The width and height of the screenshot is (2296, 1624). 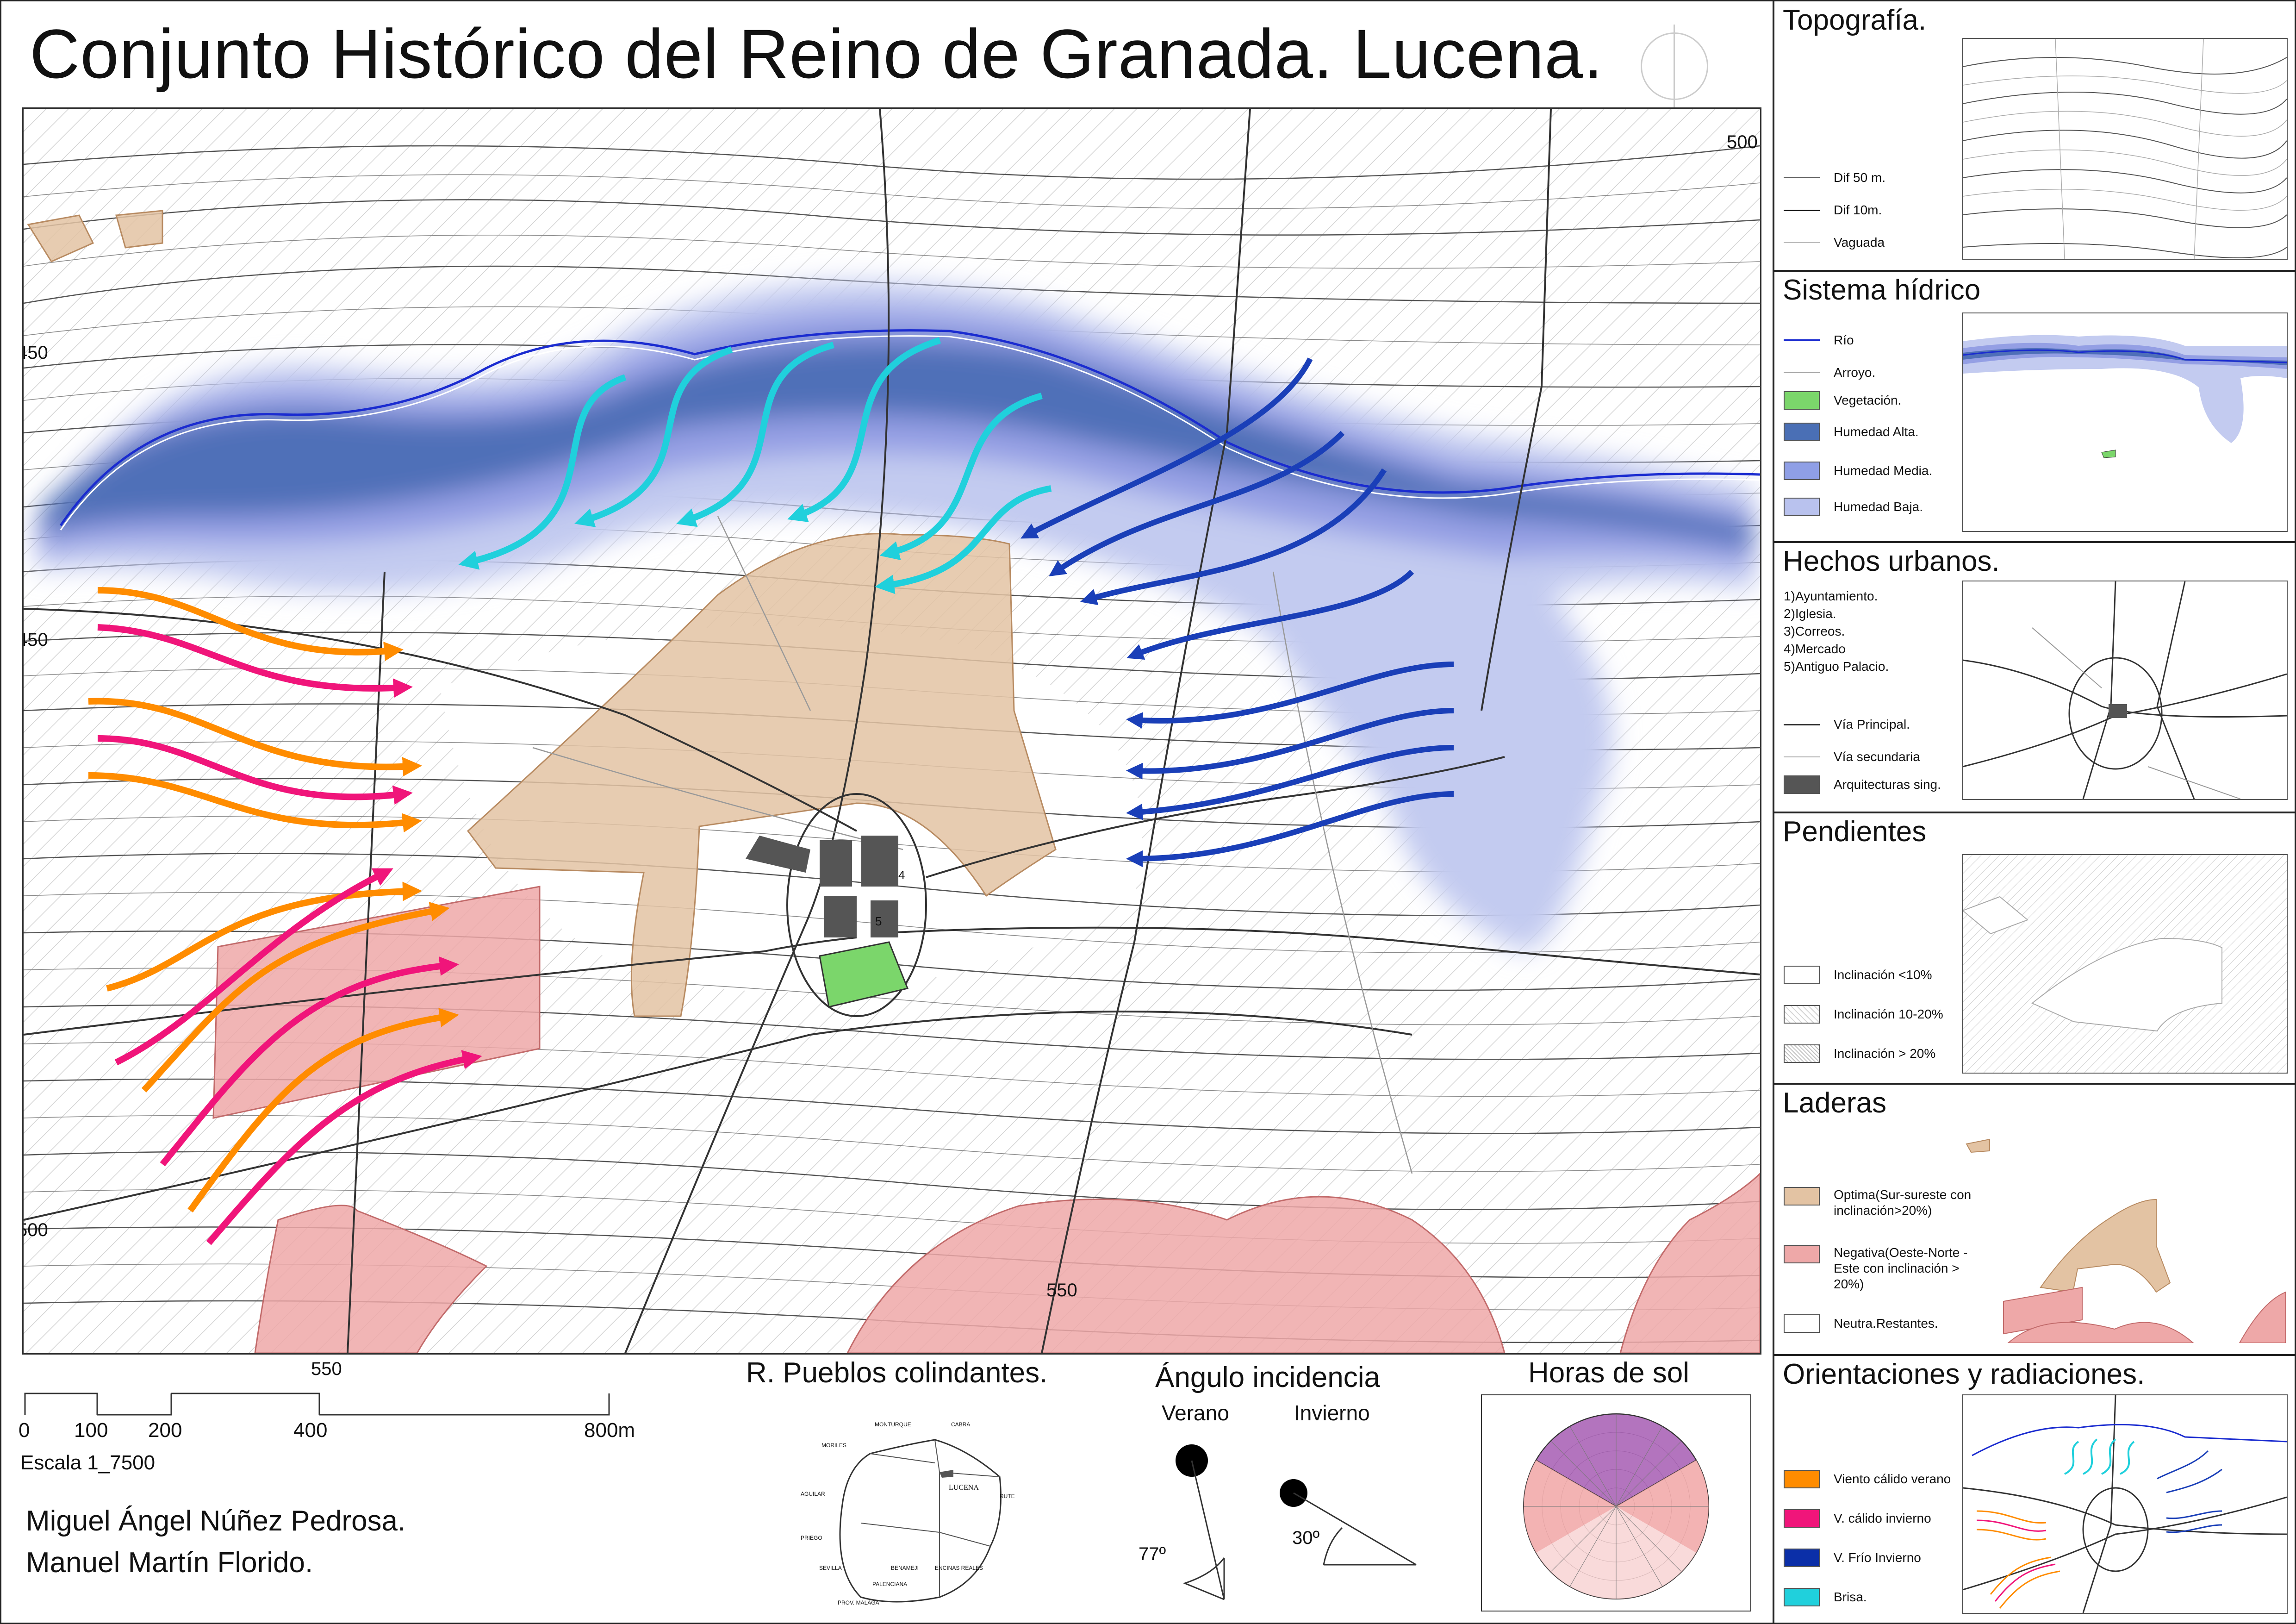 What do you see at coordinates (1857, 1518) in the screenshot?
I see `legend-item: V. cálido invierno` at bounding box center [1857, 1518].